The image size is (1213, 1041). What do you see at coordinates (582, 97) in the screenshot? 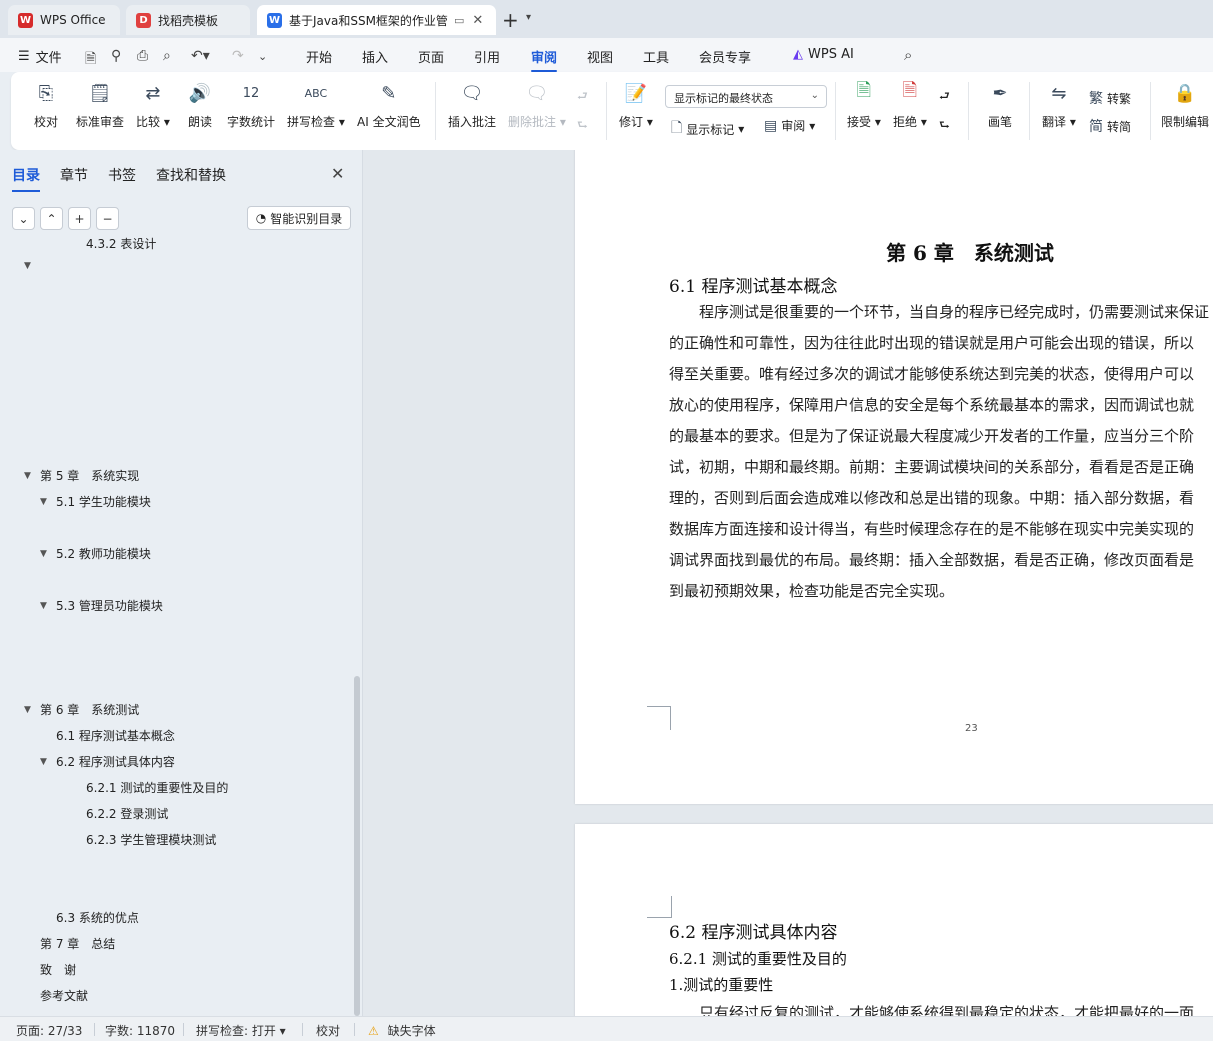
I see `previous-comment-icon: ⮐` at bounding box center [582, 97].